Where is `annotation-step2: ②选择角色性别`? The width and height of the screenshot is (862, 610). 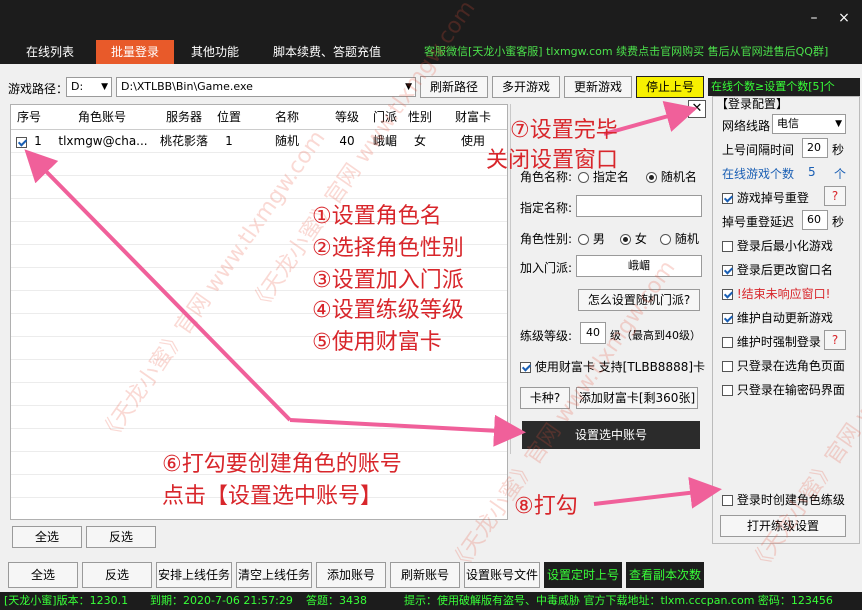
annotation-step2: ②选择角色性别 is located at coordinates (388, 248).